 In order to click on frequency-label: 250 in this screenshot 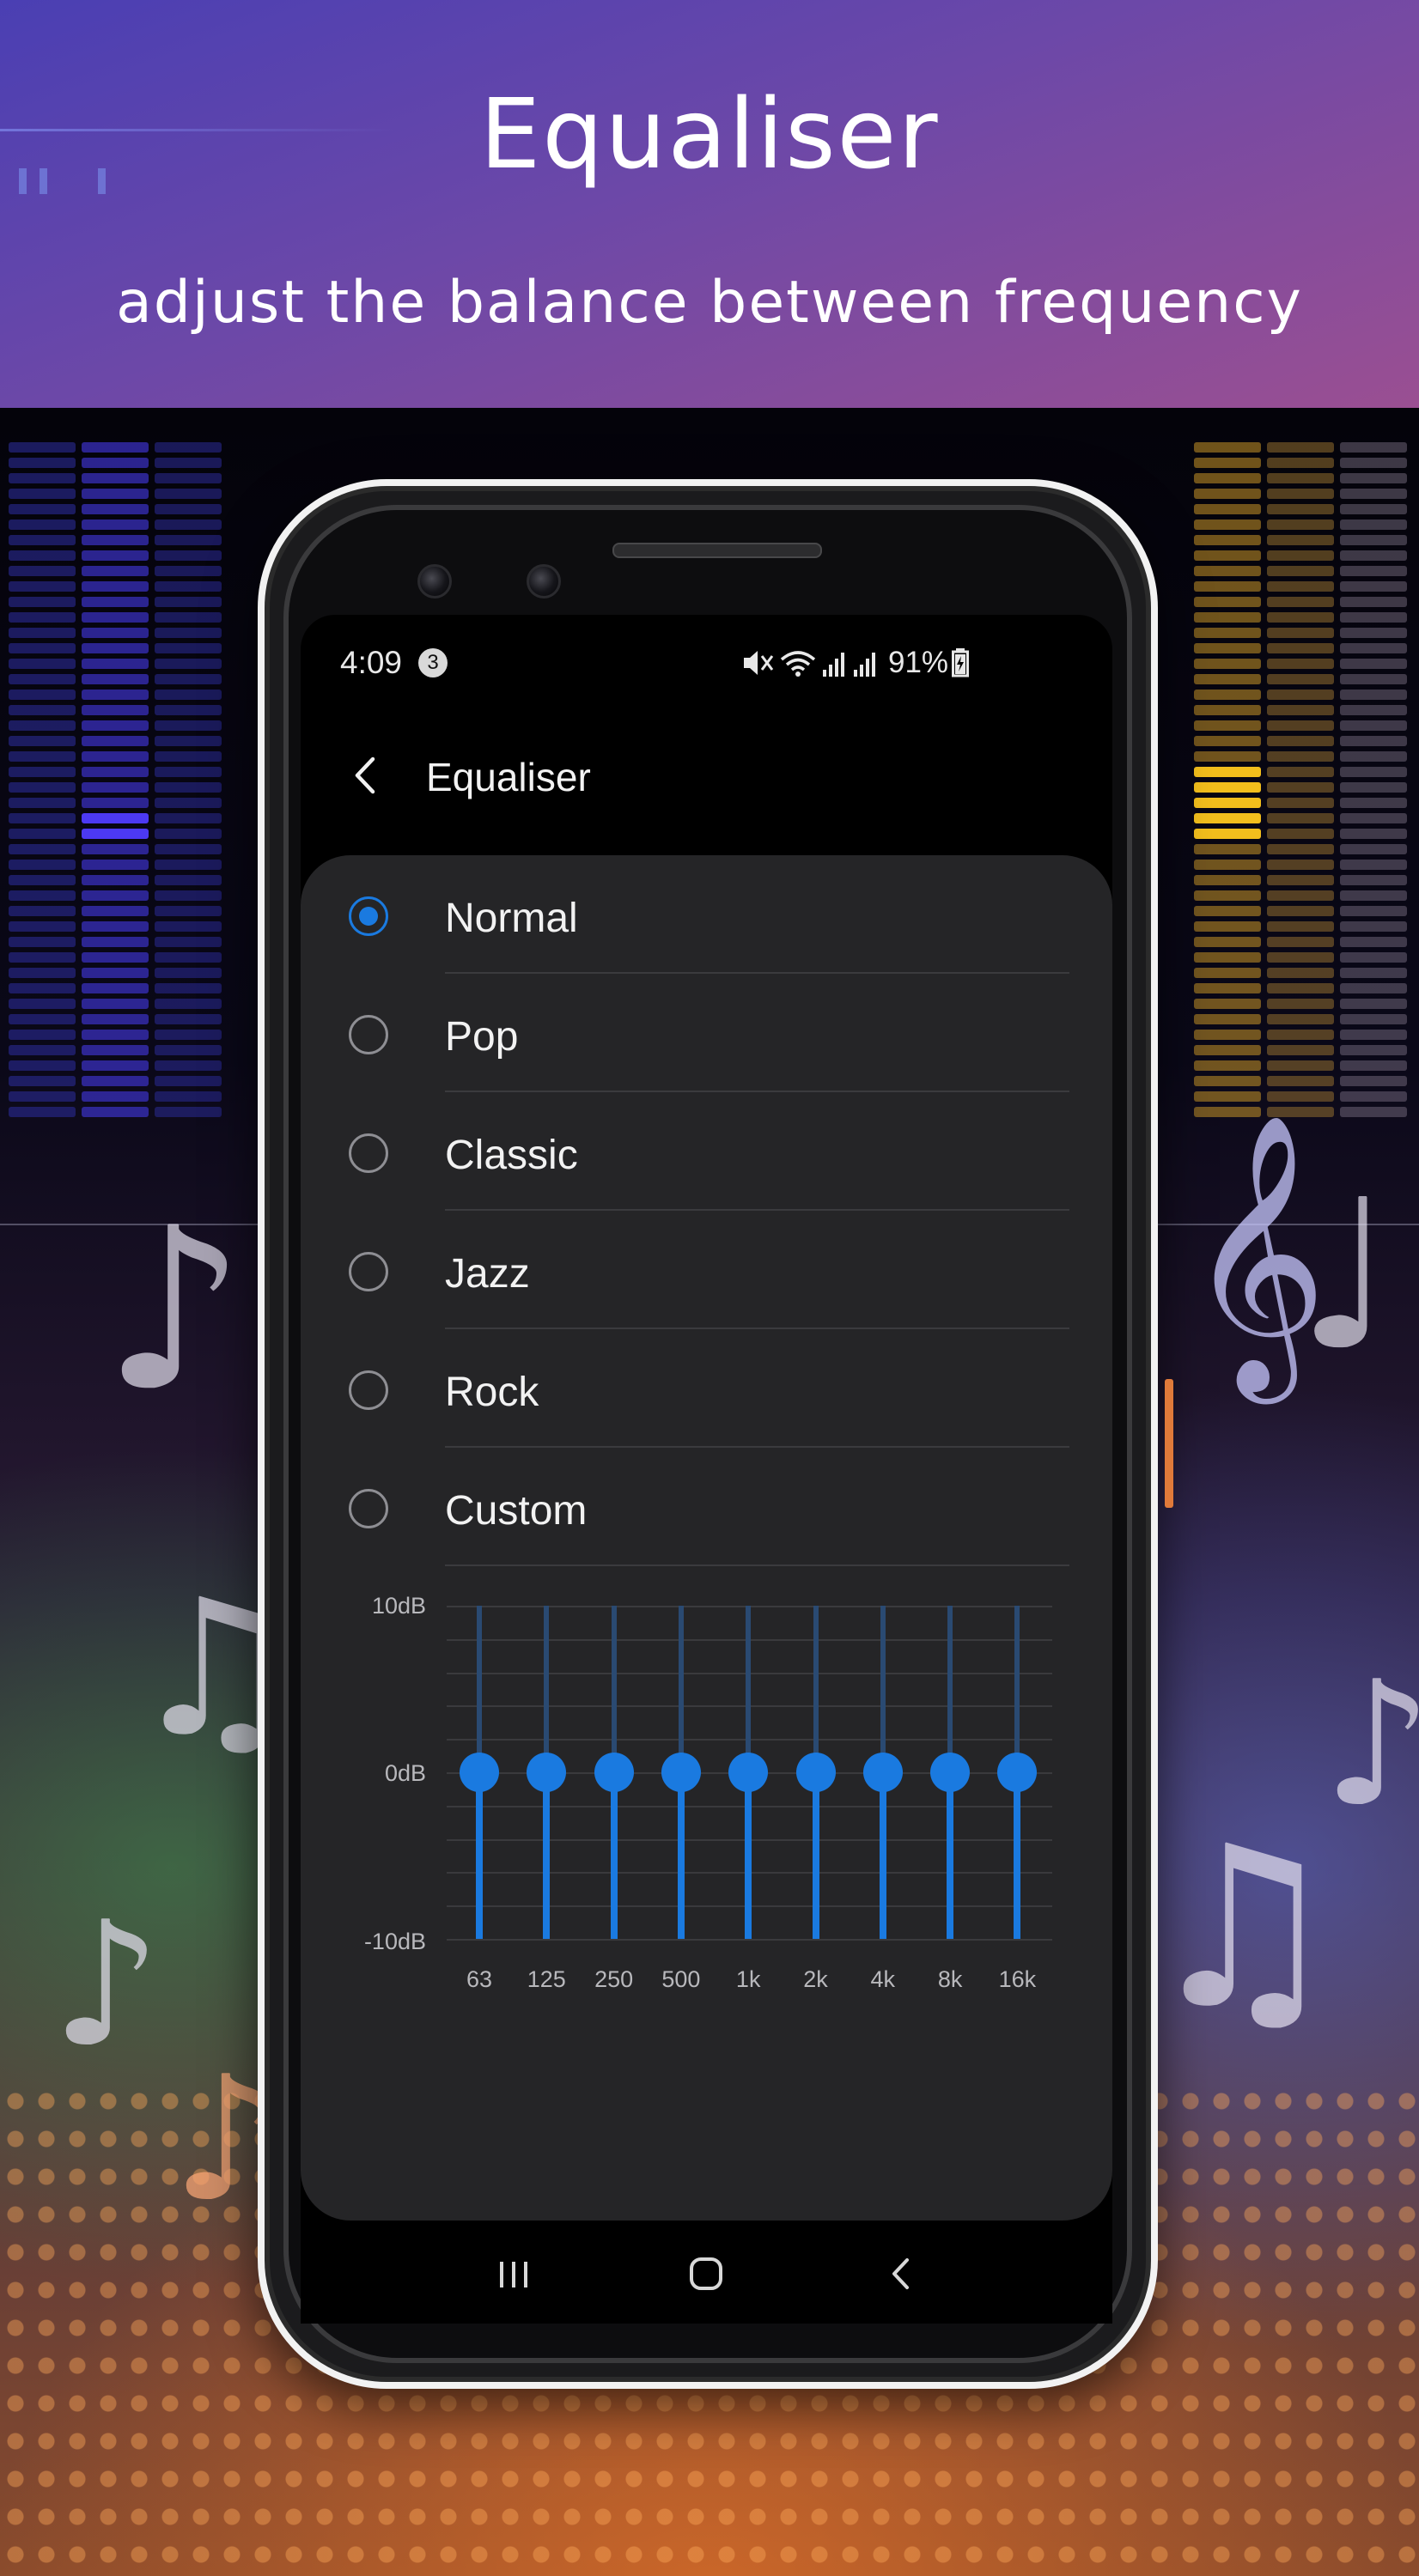, I will do `click(614, 1979)`.